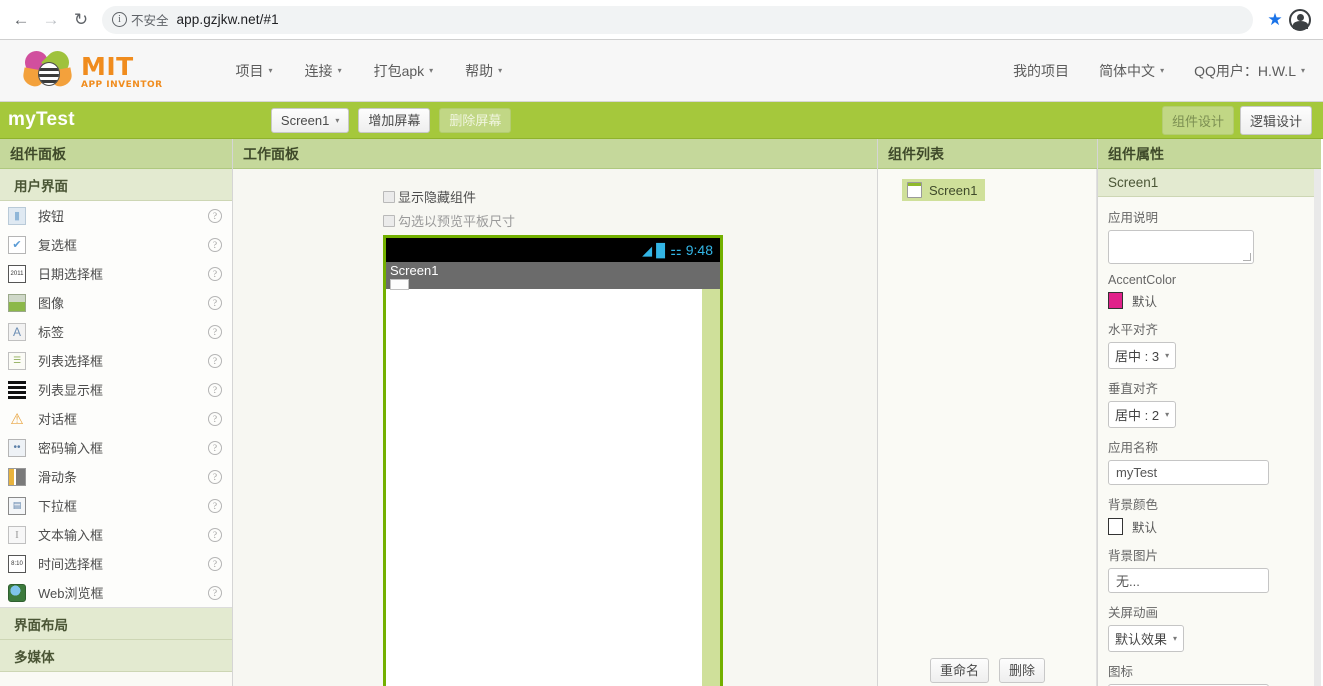  Describe the element at coordinates (116, 656) in the screenshot. I see `palette-section-media: 多媒体` at that location.